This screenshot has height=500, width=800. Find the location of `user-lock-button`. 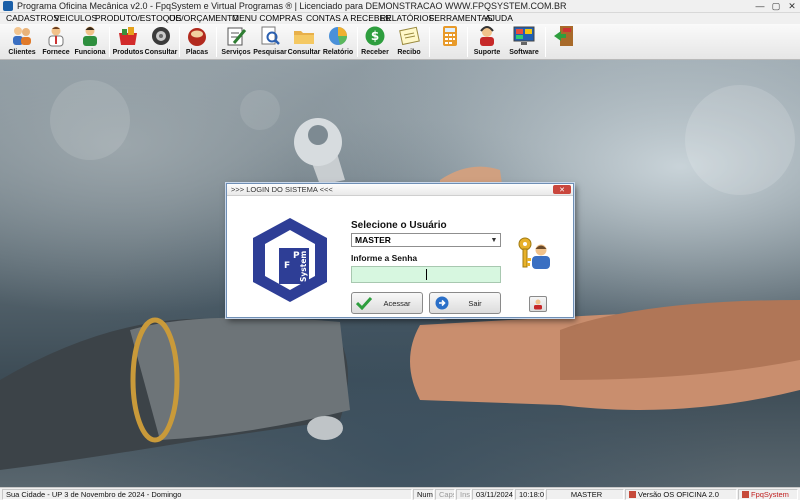

user-lock-button is located at coordinates (538, 304).